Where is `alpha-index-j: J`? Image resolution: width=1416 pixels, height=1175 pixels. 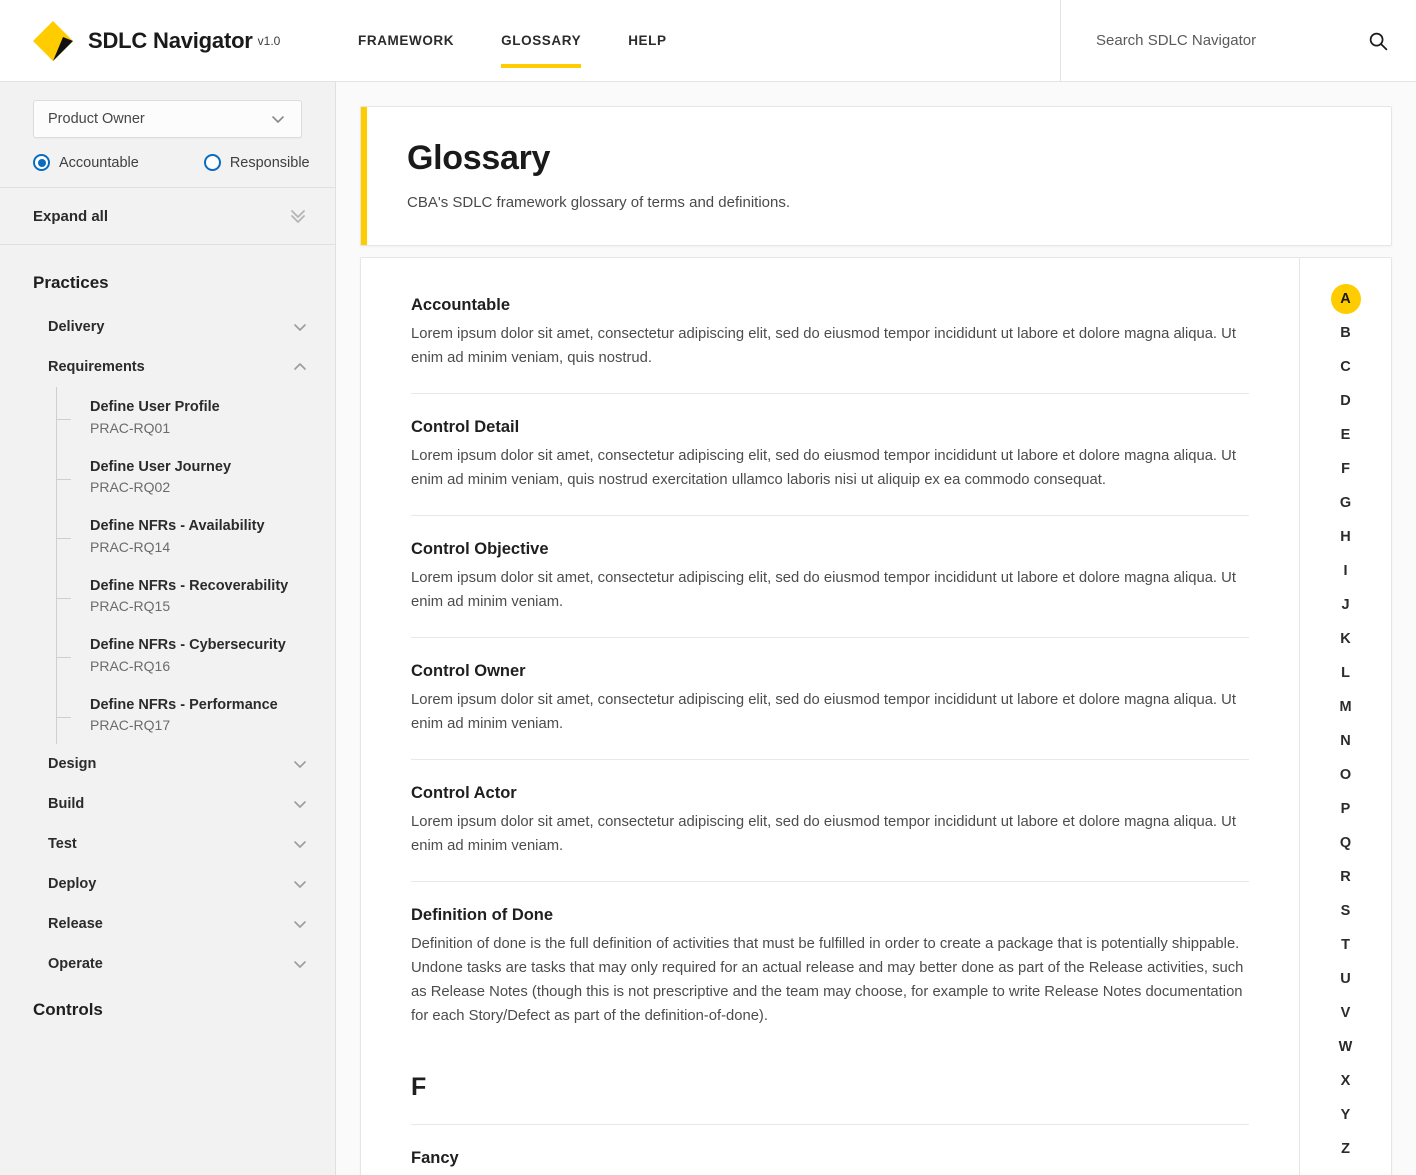 alpha-index-j: J is located at coordinates (1346, 605).